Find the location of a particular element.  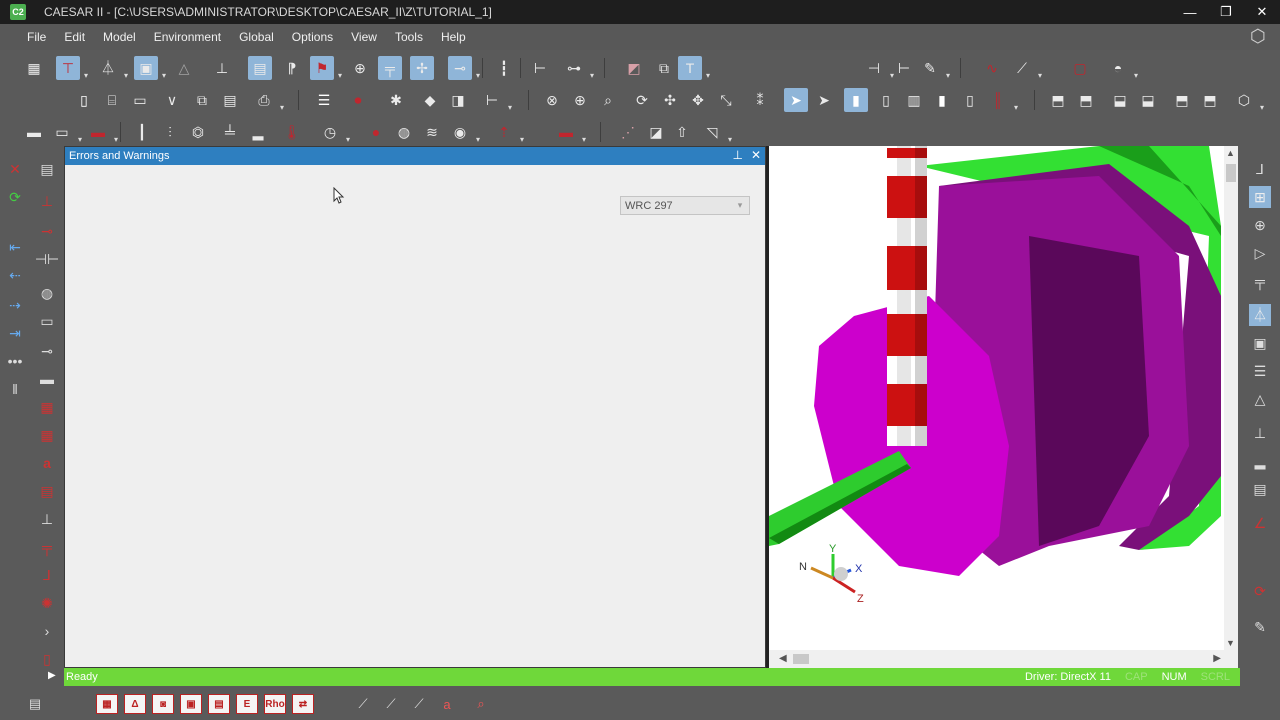

menu-view: View is located at coordinates (364, 37).